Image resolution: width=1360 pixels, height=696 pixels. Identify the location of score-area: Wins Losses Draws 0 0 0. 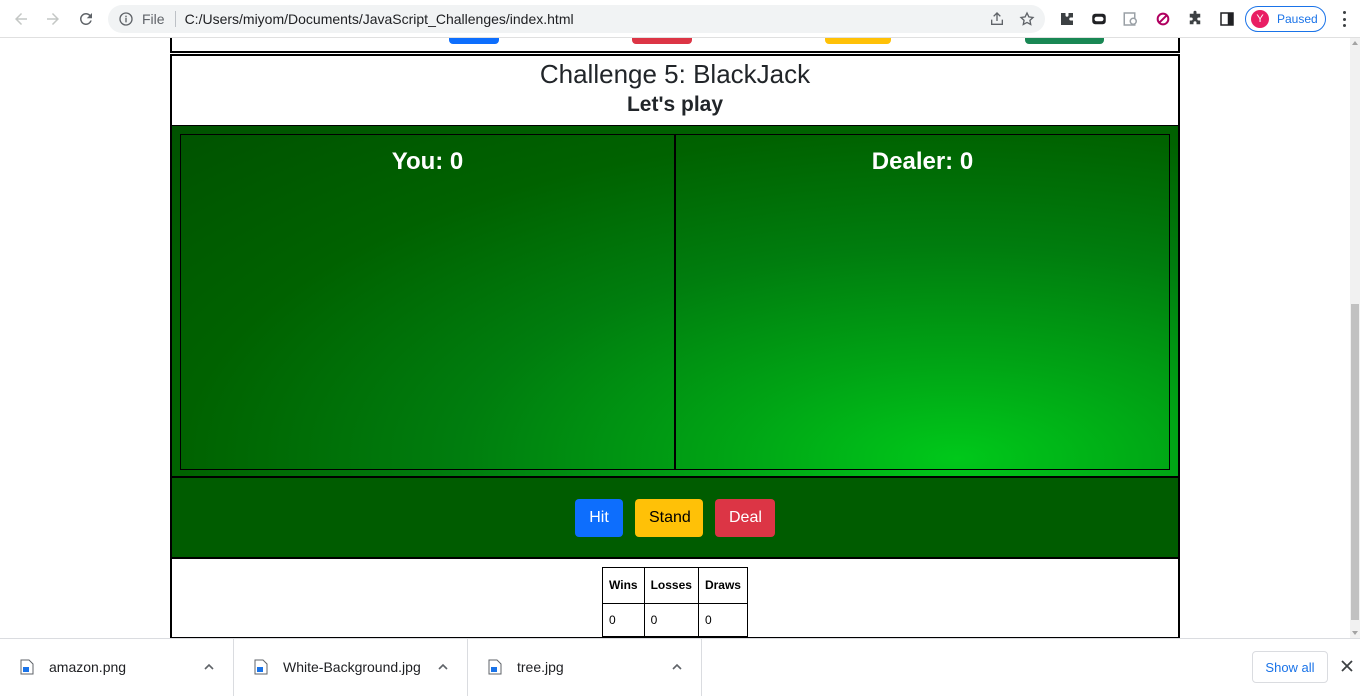
(675, 598).